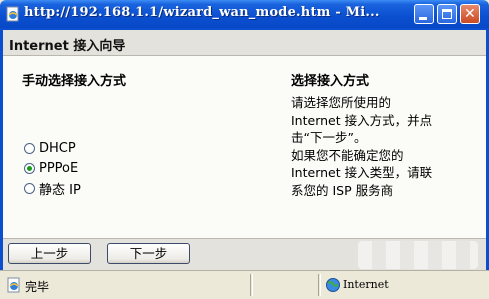  Describe the element at coordinates (362, 120) in the screenshot. I see `help-line: Internet 接入方式，并点` at that location.